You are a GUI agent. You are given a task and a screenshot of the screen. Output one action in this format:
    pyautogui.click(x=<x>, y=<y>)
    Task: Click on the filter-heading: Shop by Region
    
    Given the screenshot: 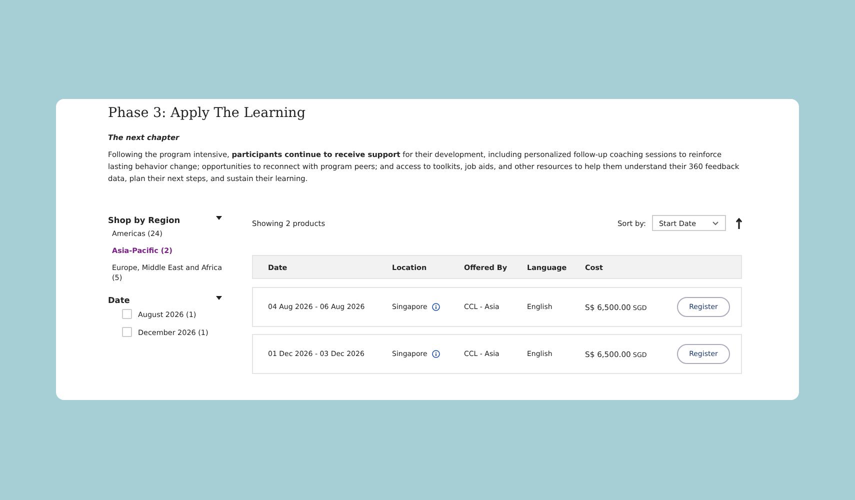 What is the action you would take?
    pyautogui.click(x=144, y=220)
    